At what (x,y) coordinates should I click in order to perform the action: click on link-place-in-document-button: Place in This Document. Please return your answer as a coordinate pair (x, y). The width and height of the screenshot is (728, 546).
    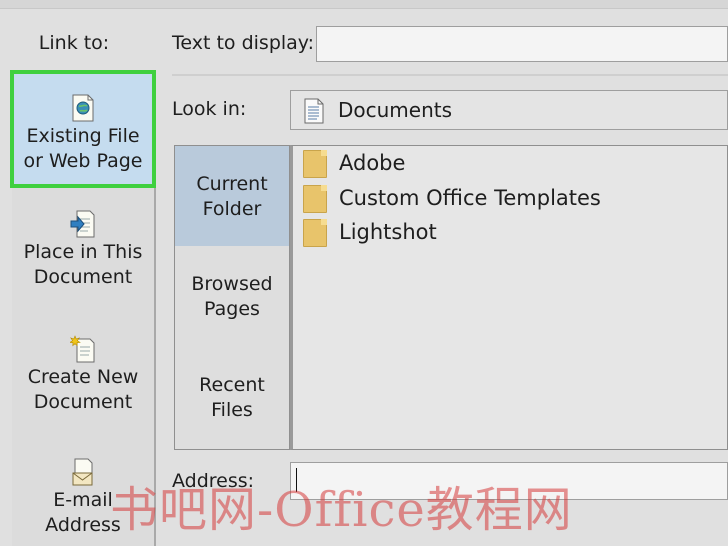
    Looking at the image, I should click on (83, 250).